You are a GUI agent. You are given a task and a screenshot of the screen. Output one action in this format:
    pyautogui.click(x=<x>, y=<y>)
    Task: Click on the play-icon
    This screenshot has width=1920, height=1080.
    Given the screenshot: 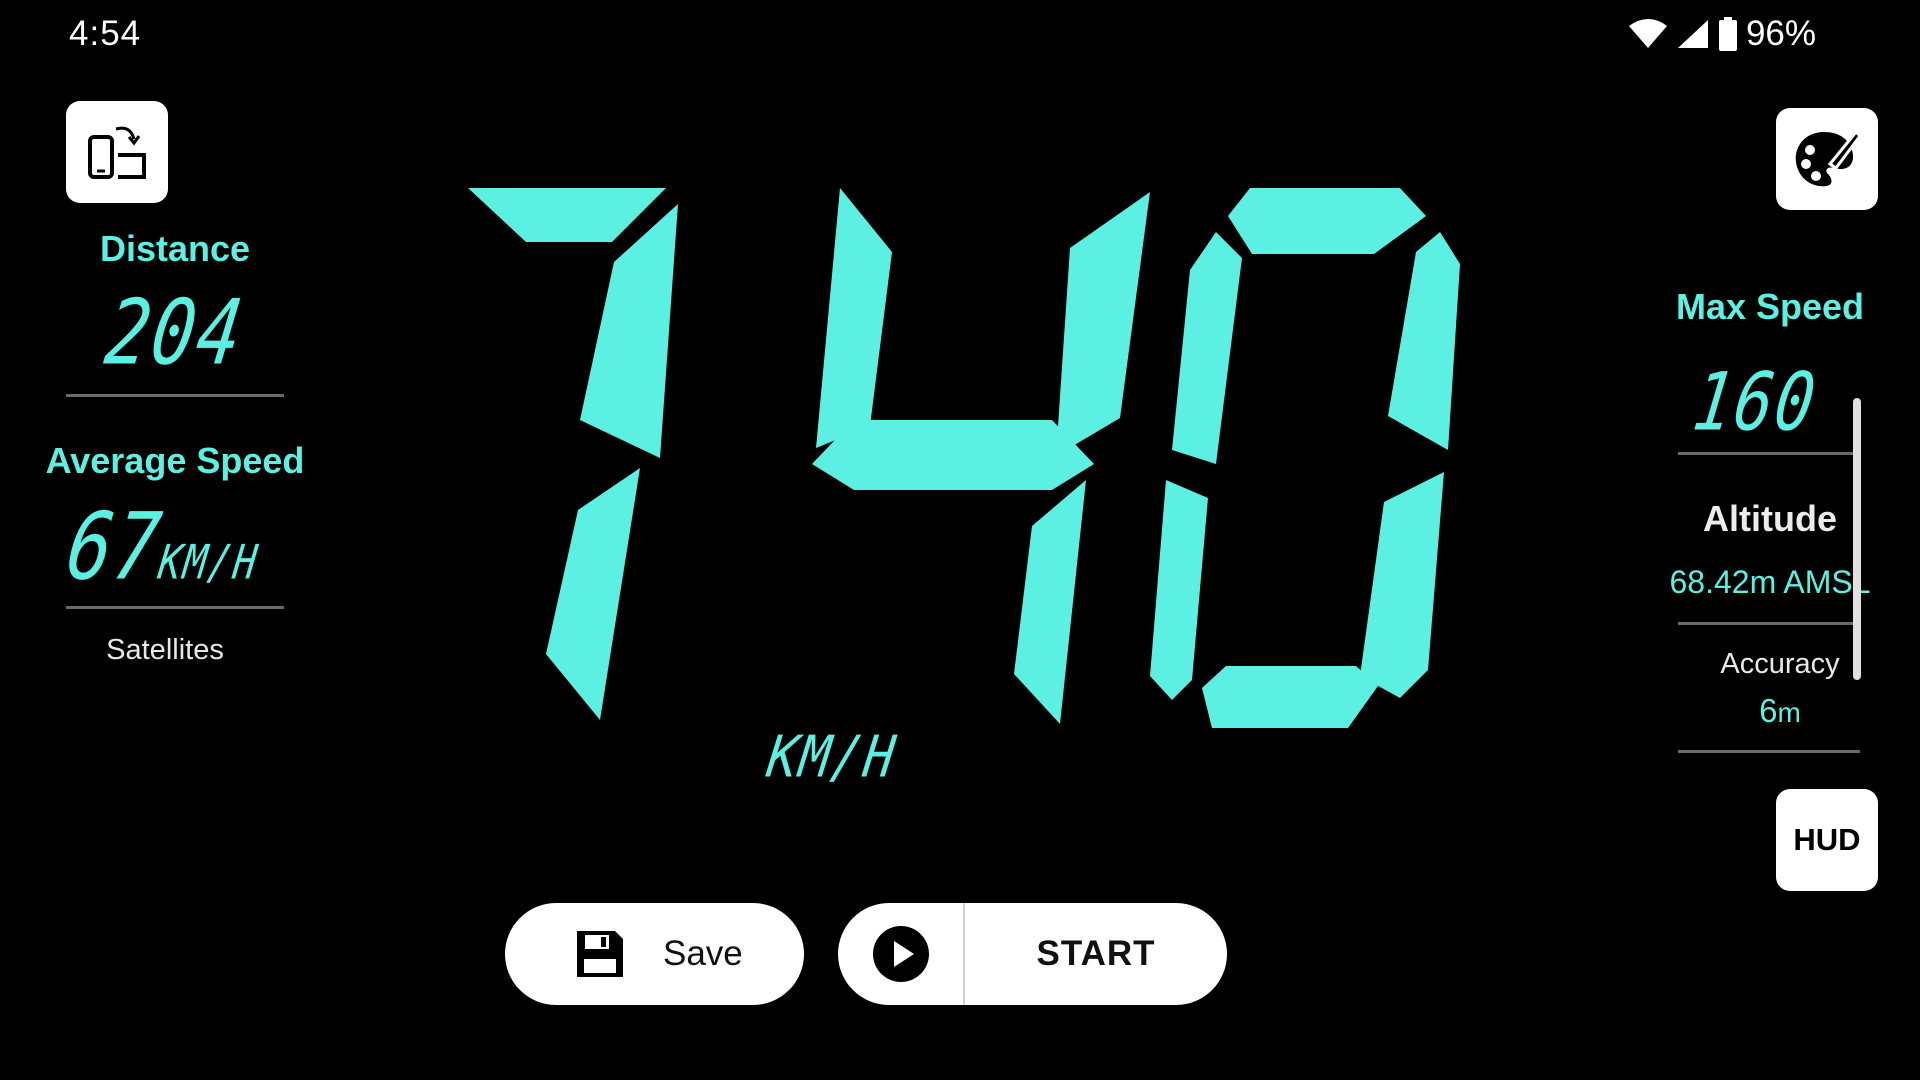 What is the action you would take?
    pyautogui.click(x=900, y=954)
    